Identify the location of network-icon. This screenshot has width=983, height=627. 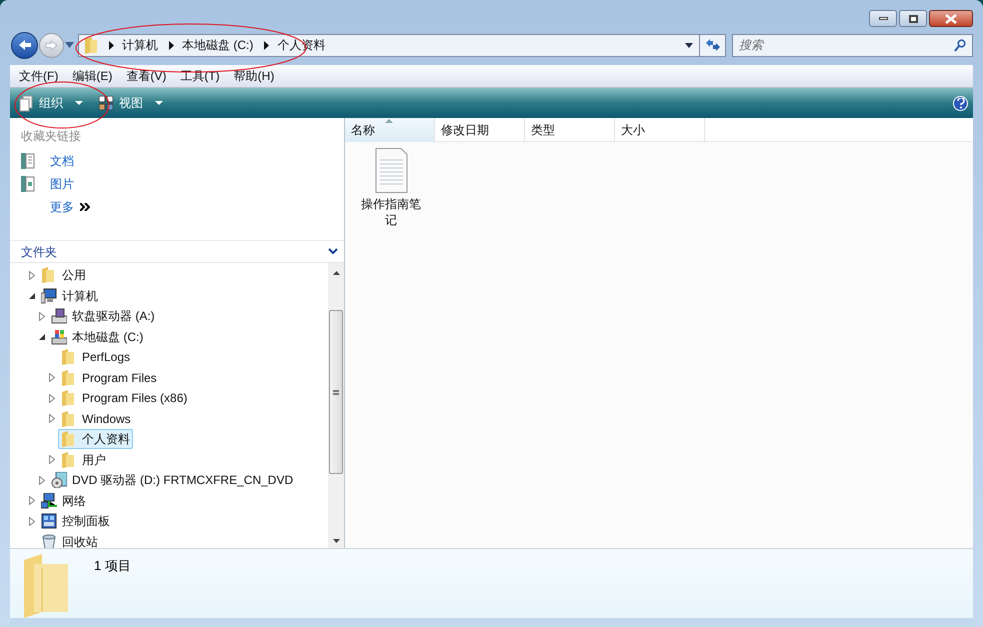
(49, 500).